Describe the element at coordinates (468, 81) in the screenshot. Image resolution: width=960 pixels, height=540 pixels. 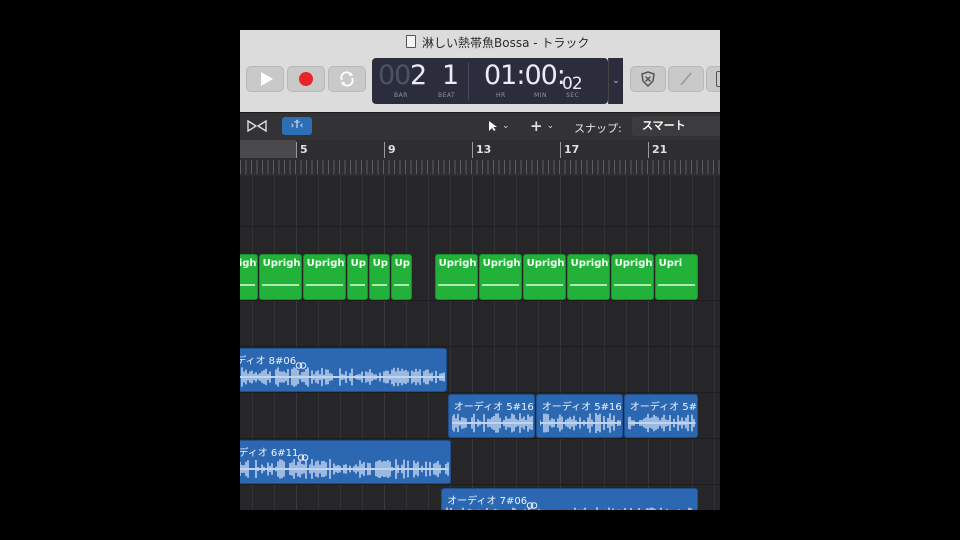
I see `lcd-separator` at that location.